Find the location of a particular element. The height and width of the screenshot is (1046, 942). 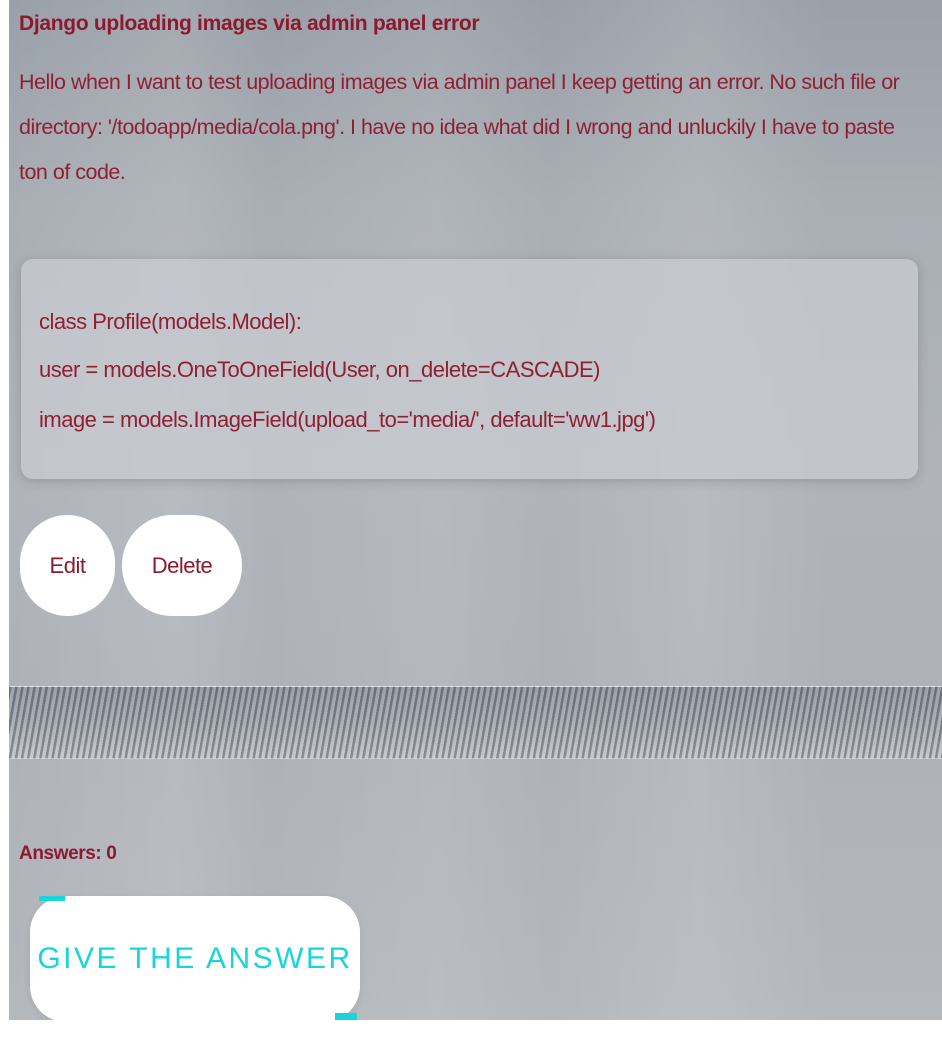

button-corner-accent-top is located at coordinates (52, 898).